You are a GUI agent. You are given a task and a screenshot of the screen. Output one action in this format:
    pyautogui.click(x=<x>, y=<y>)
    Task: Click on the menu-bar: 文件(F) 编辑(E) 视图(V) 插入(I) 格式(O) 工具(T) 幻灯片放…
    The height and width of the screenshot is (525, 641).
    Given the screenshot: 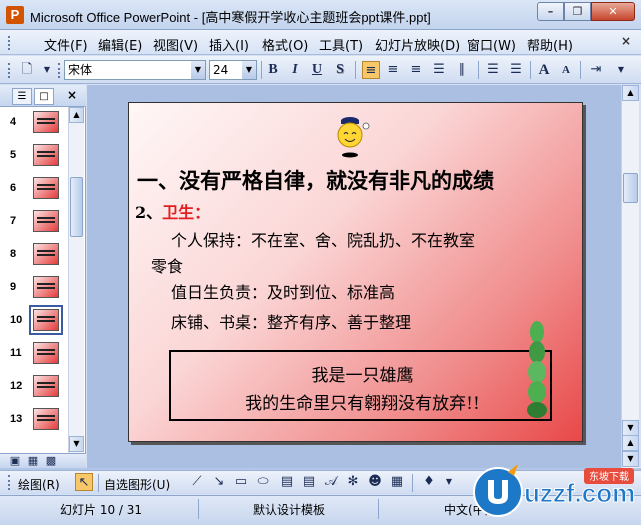 What is the action you would take?
    pyautogui.click(x=320, y=42)
    